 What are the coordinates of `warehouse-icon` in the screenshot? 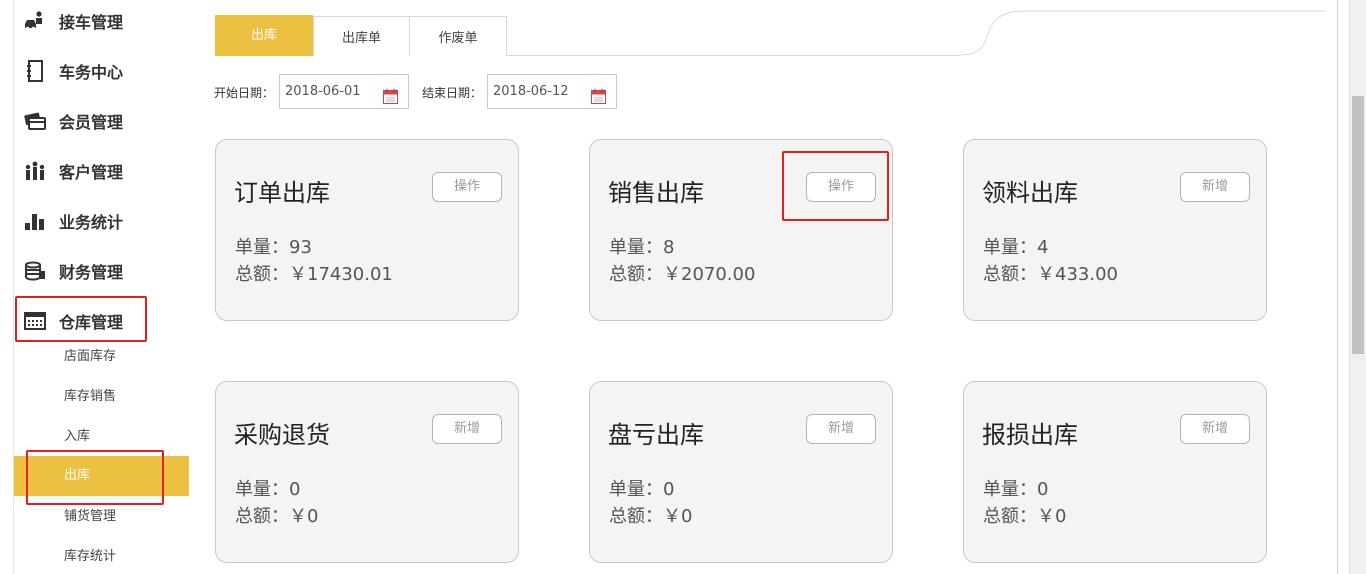 It's located at (35, 321).